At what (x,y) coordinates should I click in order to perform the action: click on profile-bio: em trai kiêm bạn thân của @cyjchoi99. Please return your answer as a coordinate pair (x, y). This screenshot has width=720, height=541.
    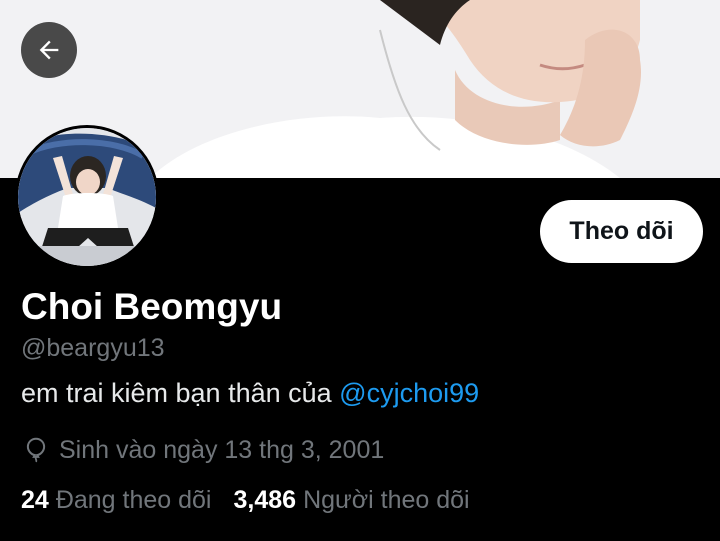
    Looking at the image, I should click on (250, 393).